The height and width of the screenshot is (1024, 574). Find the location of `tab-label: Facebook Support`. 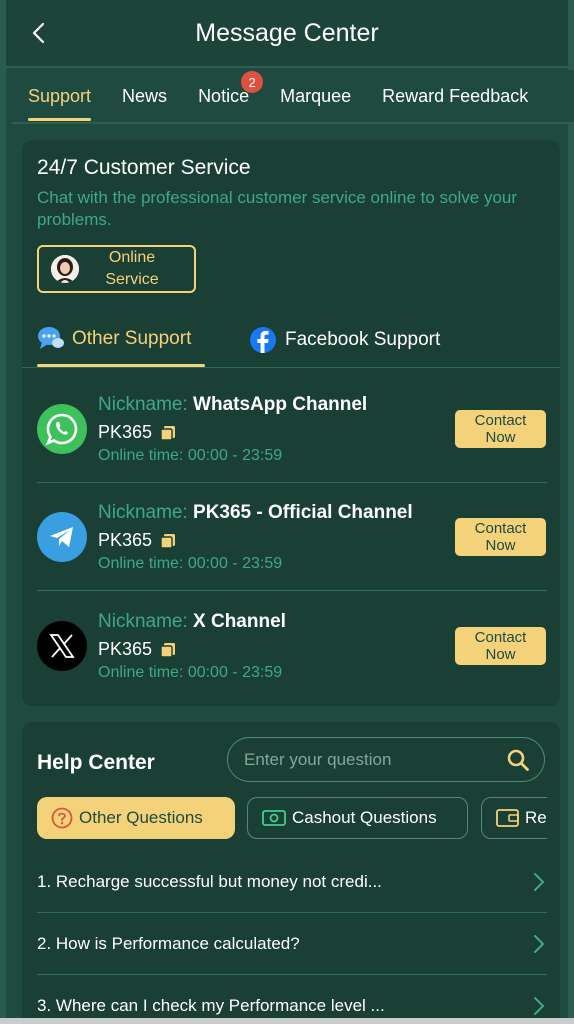

tab-label: Facebook Support is located at coordinates (363, 339).